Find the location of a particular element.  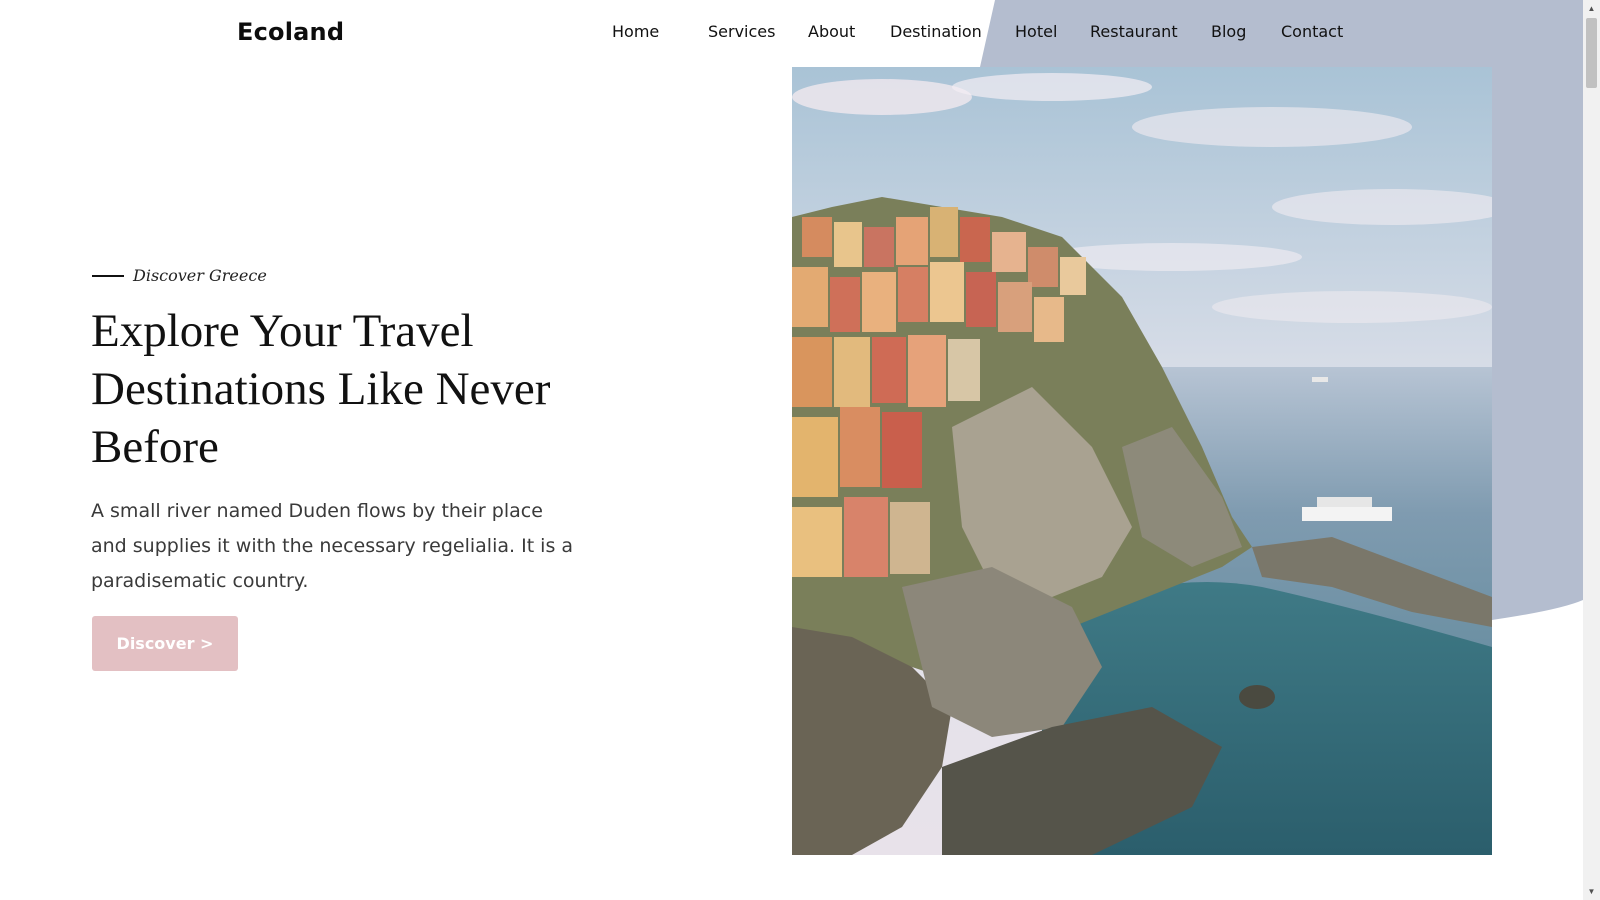

vertical-scrollbar: ▲ ▼ is located at coordinates (1591, 450).